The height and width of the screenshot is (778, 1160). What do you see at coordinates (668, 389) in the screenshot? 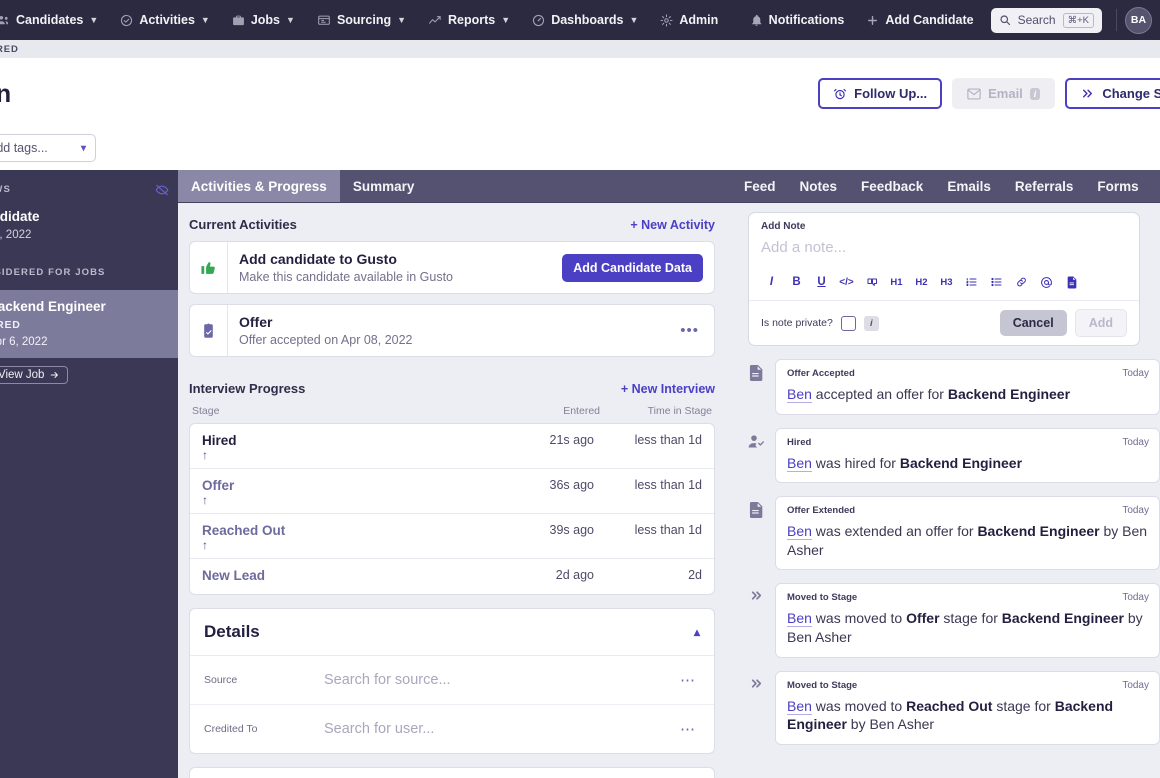
I see `new-interview-button: + New Interview` at bounding box center [668, 389].